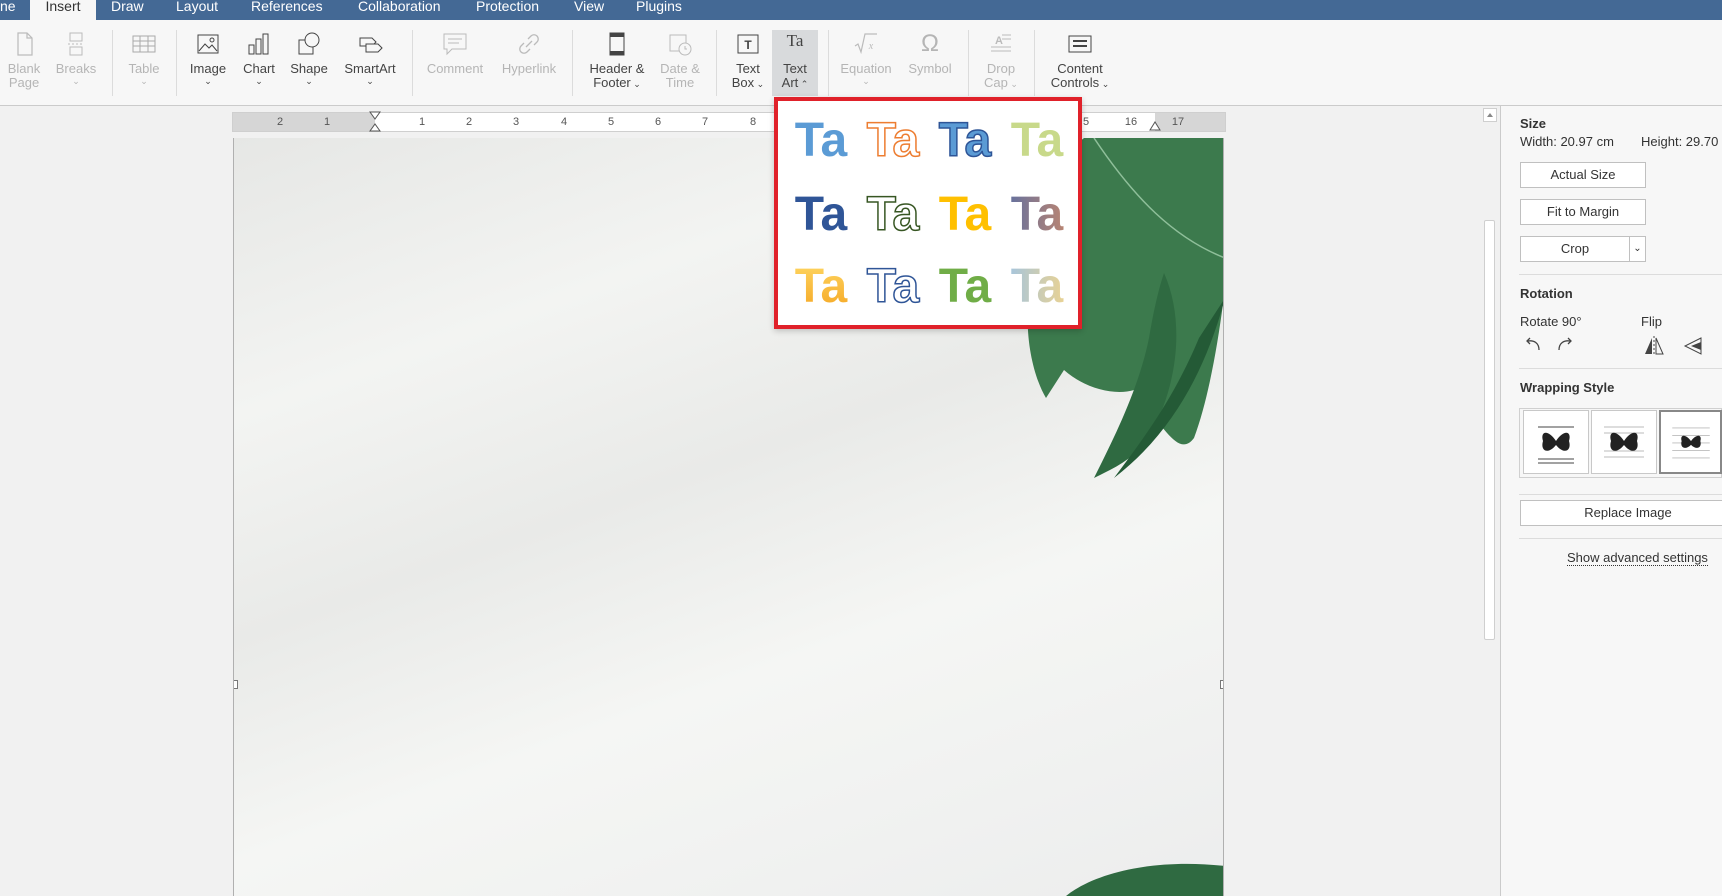 This screenshot has height=896, width=1722. What do you see at coordinates (705, 122) in the screenshot?
I see `ruler-number: 7` at bounding box center [705, 122].